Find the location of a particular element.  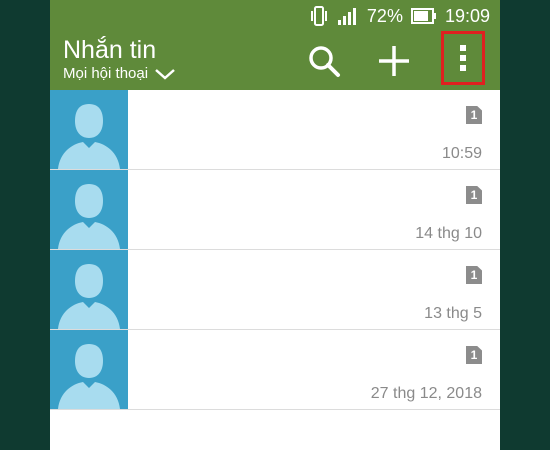

conversation-time: 27 thg 12, 2018 is located at coordinates (426, 393).